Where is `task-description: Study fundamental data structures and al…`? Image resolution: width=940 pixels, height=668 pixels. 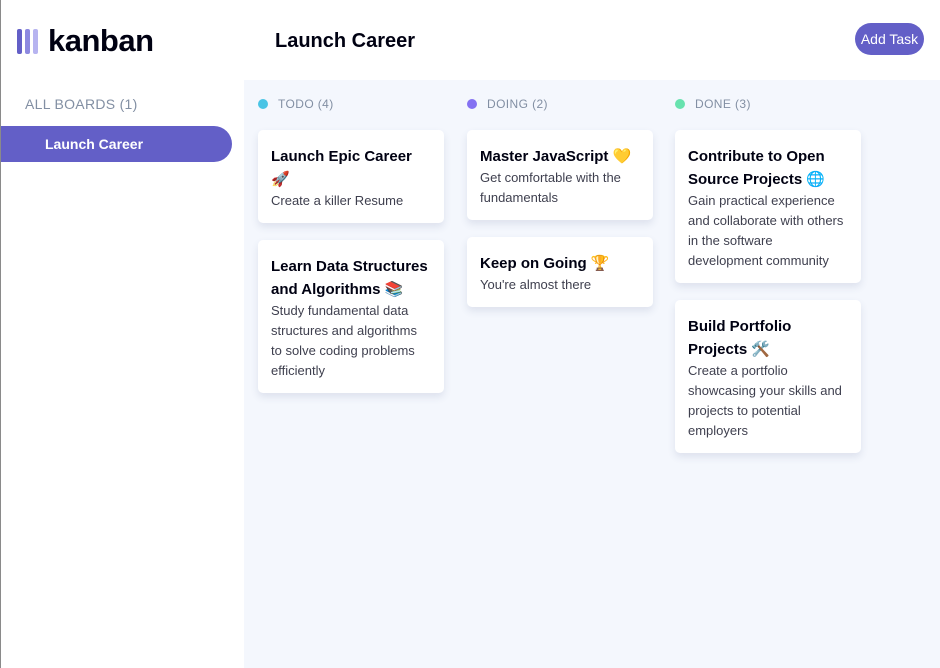
task-description: Study fundamental data structures and al… is located at coordinates (344, 340).